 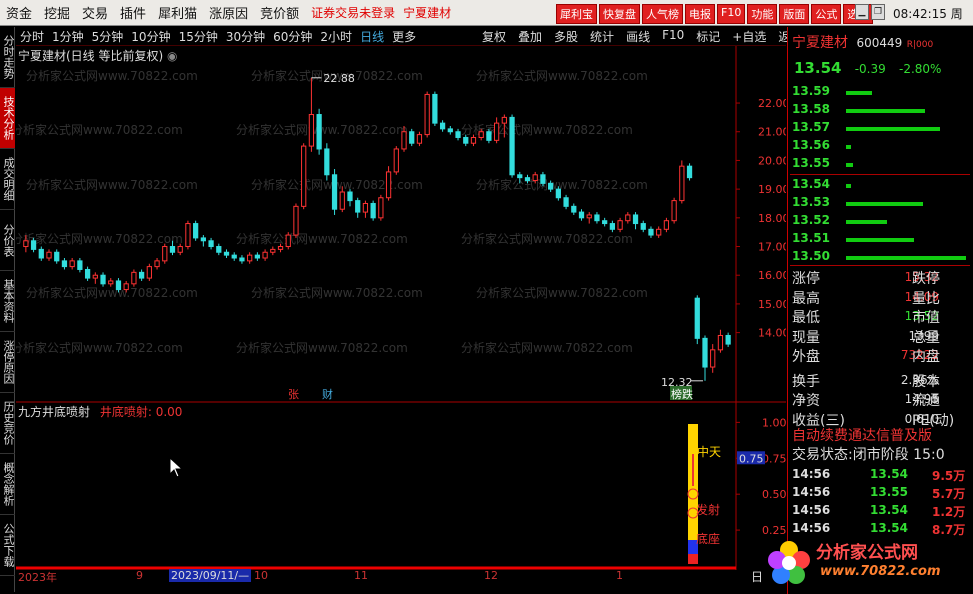 I want to click on order-price: 13.50, so click(x=811, y=256).